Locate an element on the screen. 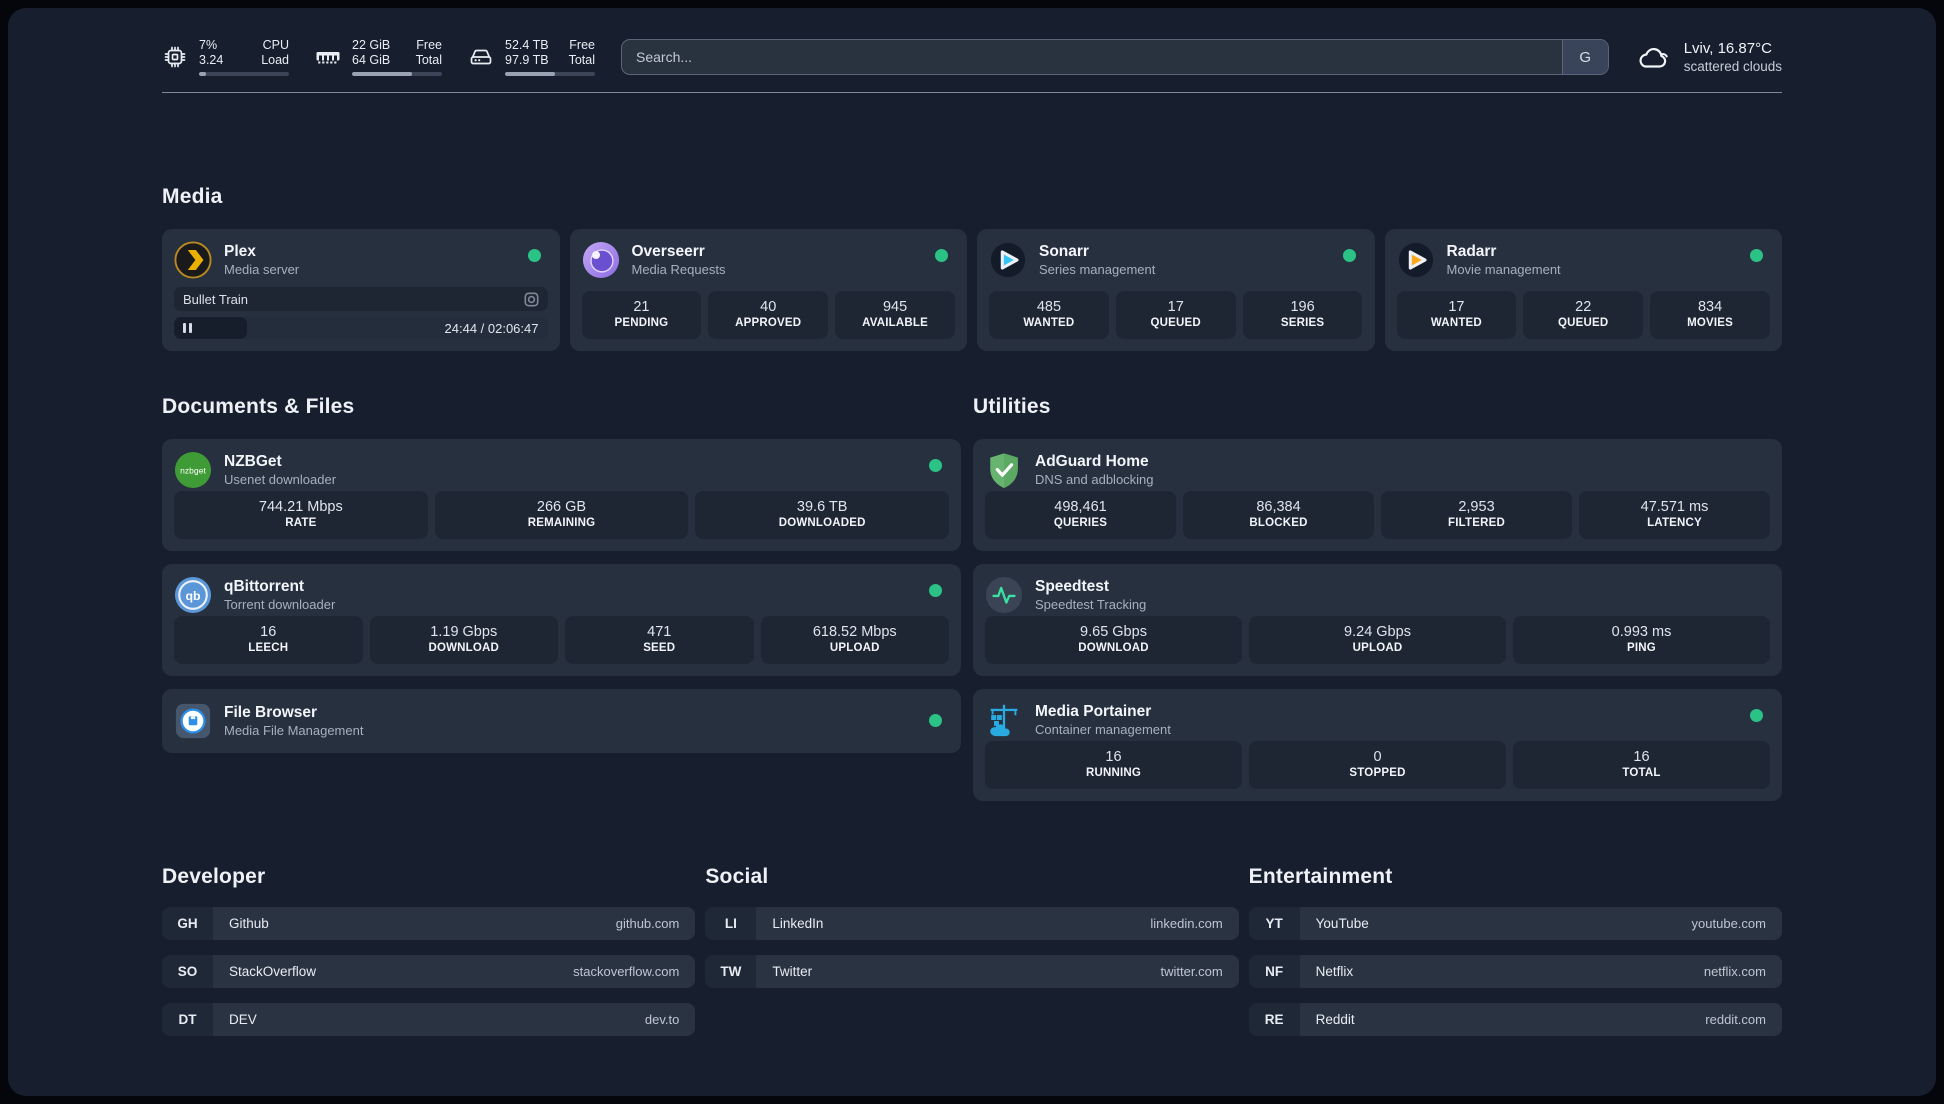  stat-tile: 266 GB REMAINING is located at coordinates (561, 515).